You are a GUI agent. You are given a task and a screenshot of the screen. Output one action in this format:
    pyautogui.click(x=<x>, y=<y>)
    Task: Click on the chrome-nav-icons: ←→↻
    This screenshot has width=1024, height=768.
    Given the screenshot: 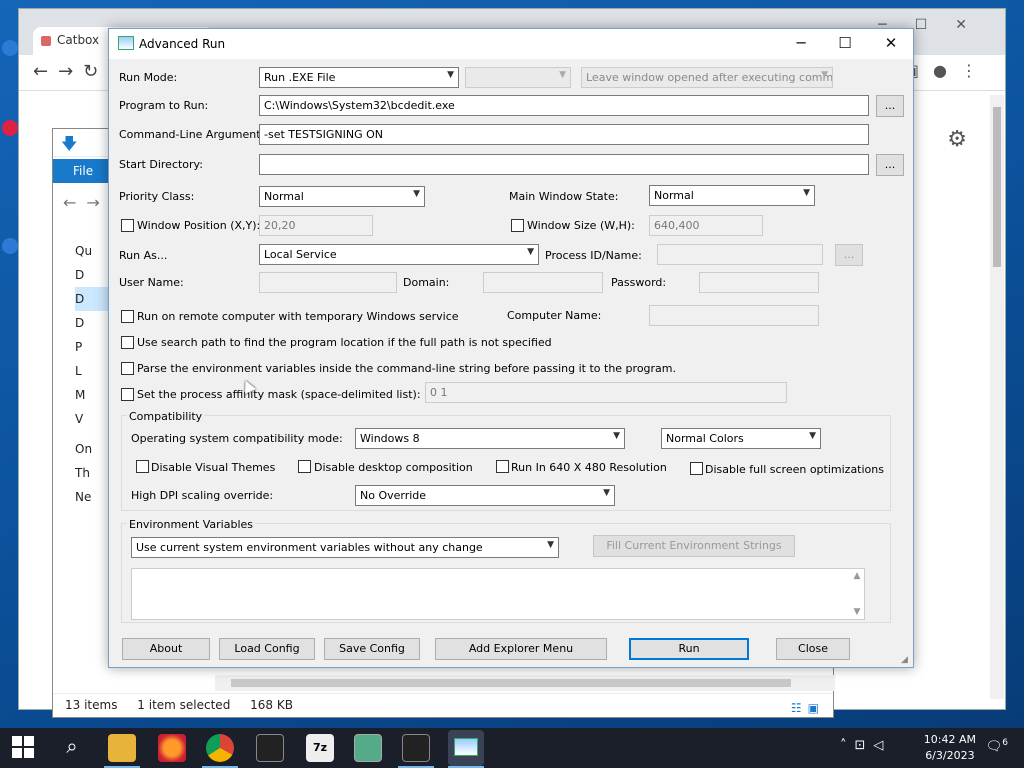 What is the action you would take?
    pyautogui.click(x=70, y=71)
    